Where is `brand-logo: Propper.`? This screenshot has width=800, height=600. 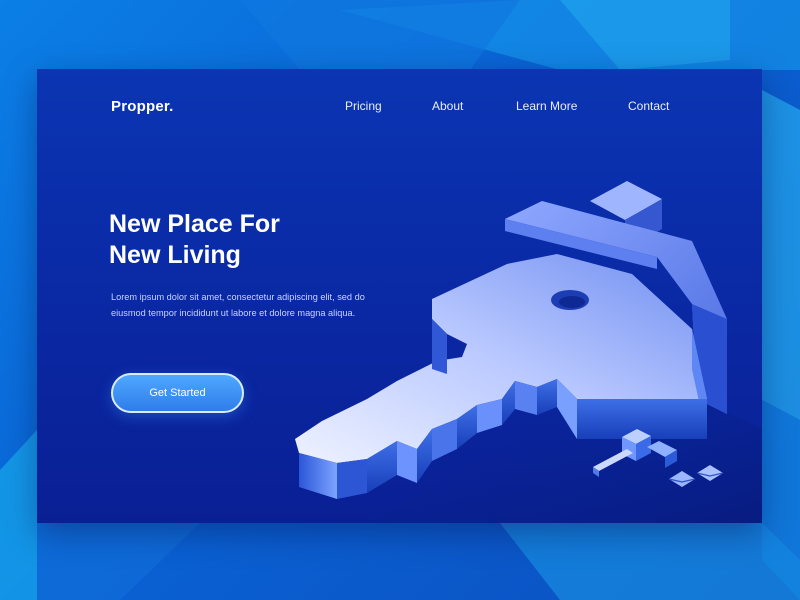
brand-logo: Propper. is located at coordinates (142, 106).